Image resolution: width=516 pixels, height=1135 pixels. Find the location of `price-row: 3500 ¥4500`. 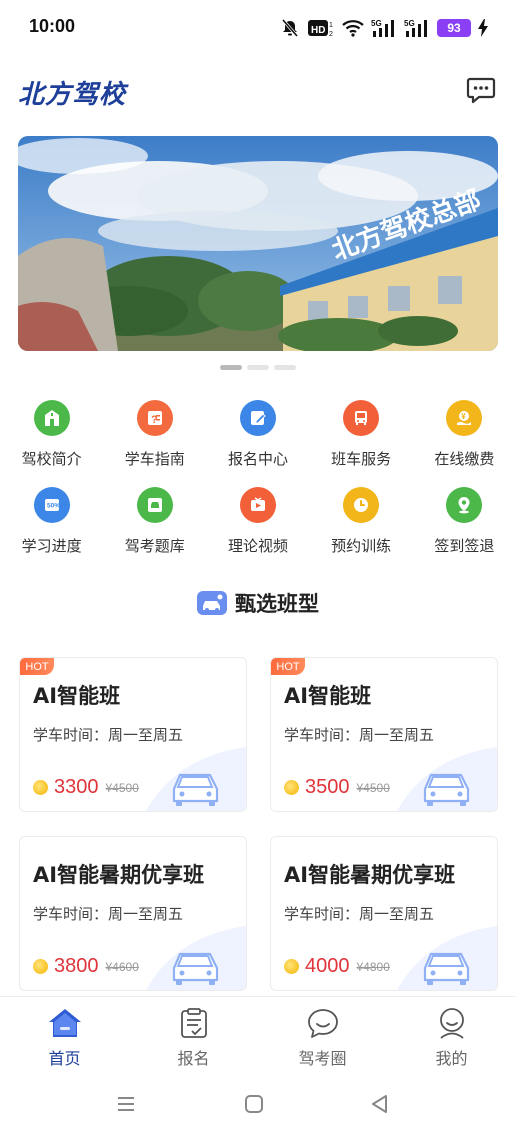

price-row: 3500 ¥4500 is located at coordinates (337, 787).